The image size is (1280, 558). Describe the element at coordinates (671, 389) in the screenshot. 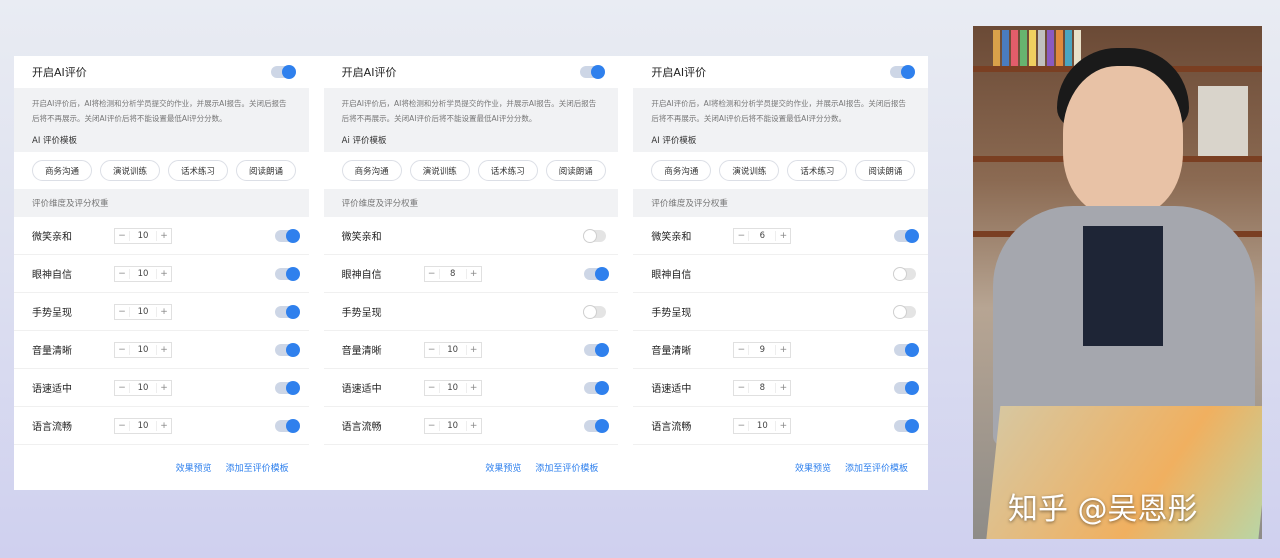

I see `dimension-label: 语速适中` at that location.